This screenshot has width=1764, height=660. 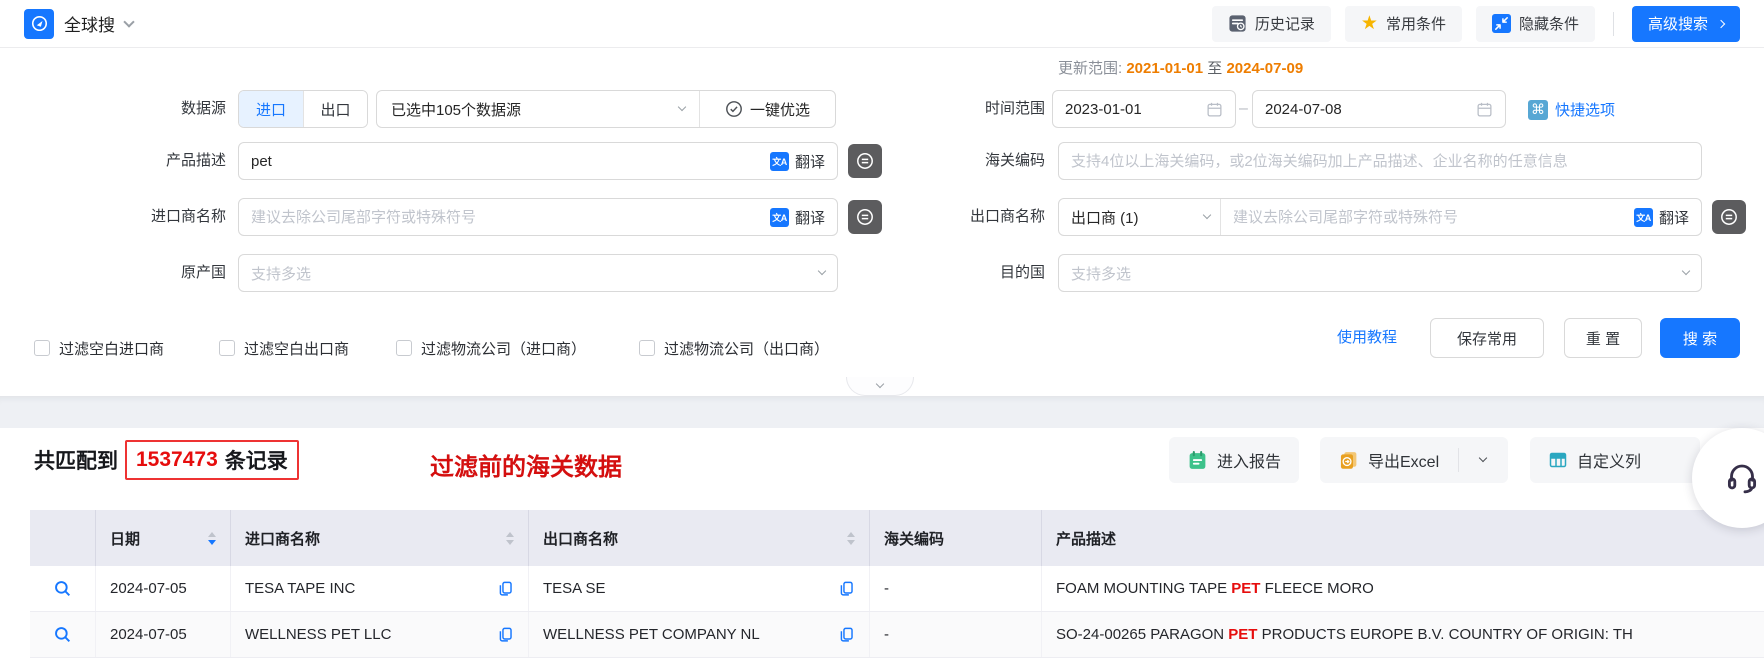 I want to click on one-click-optimize-button: 一键优选, so click(x=767, y=109).